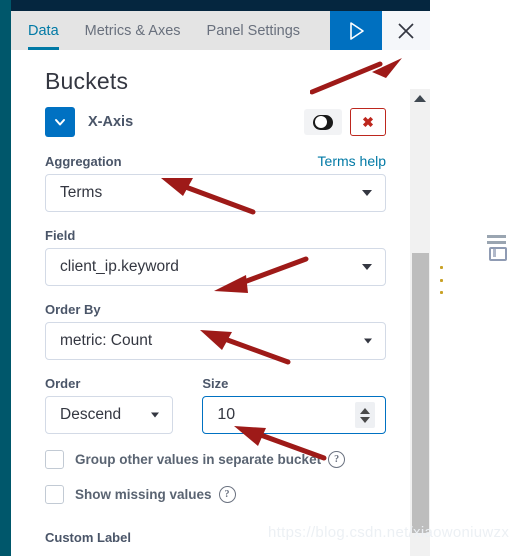 The width and height of the screenshot is (522, 556). Describe the element at coordinates (441, 280) in the screenshot. I see `panel-resize-handle` at that location.